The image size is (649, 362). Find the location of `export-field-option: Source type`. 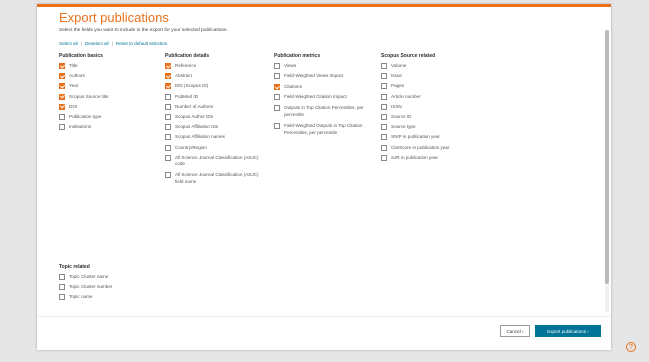

export-field-option: Source type is located at coordinates (431, 127).